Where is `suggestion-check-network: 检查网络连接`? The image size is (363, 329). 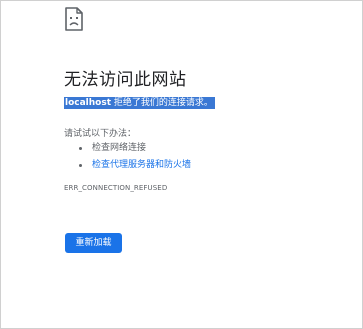
suggestion-check-network: 检查网络连接 is located at coordinates (135, 148).